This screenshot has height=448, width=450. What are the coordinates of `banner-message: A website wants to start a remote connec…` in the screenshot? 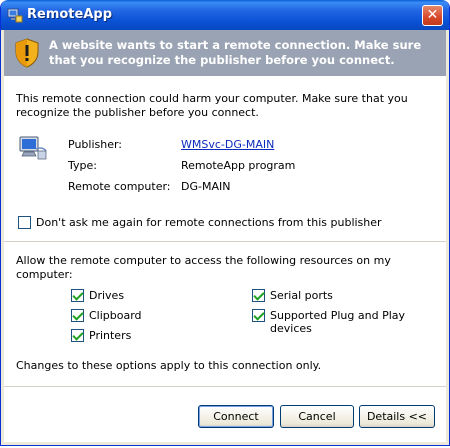 It's located at (235, 52).